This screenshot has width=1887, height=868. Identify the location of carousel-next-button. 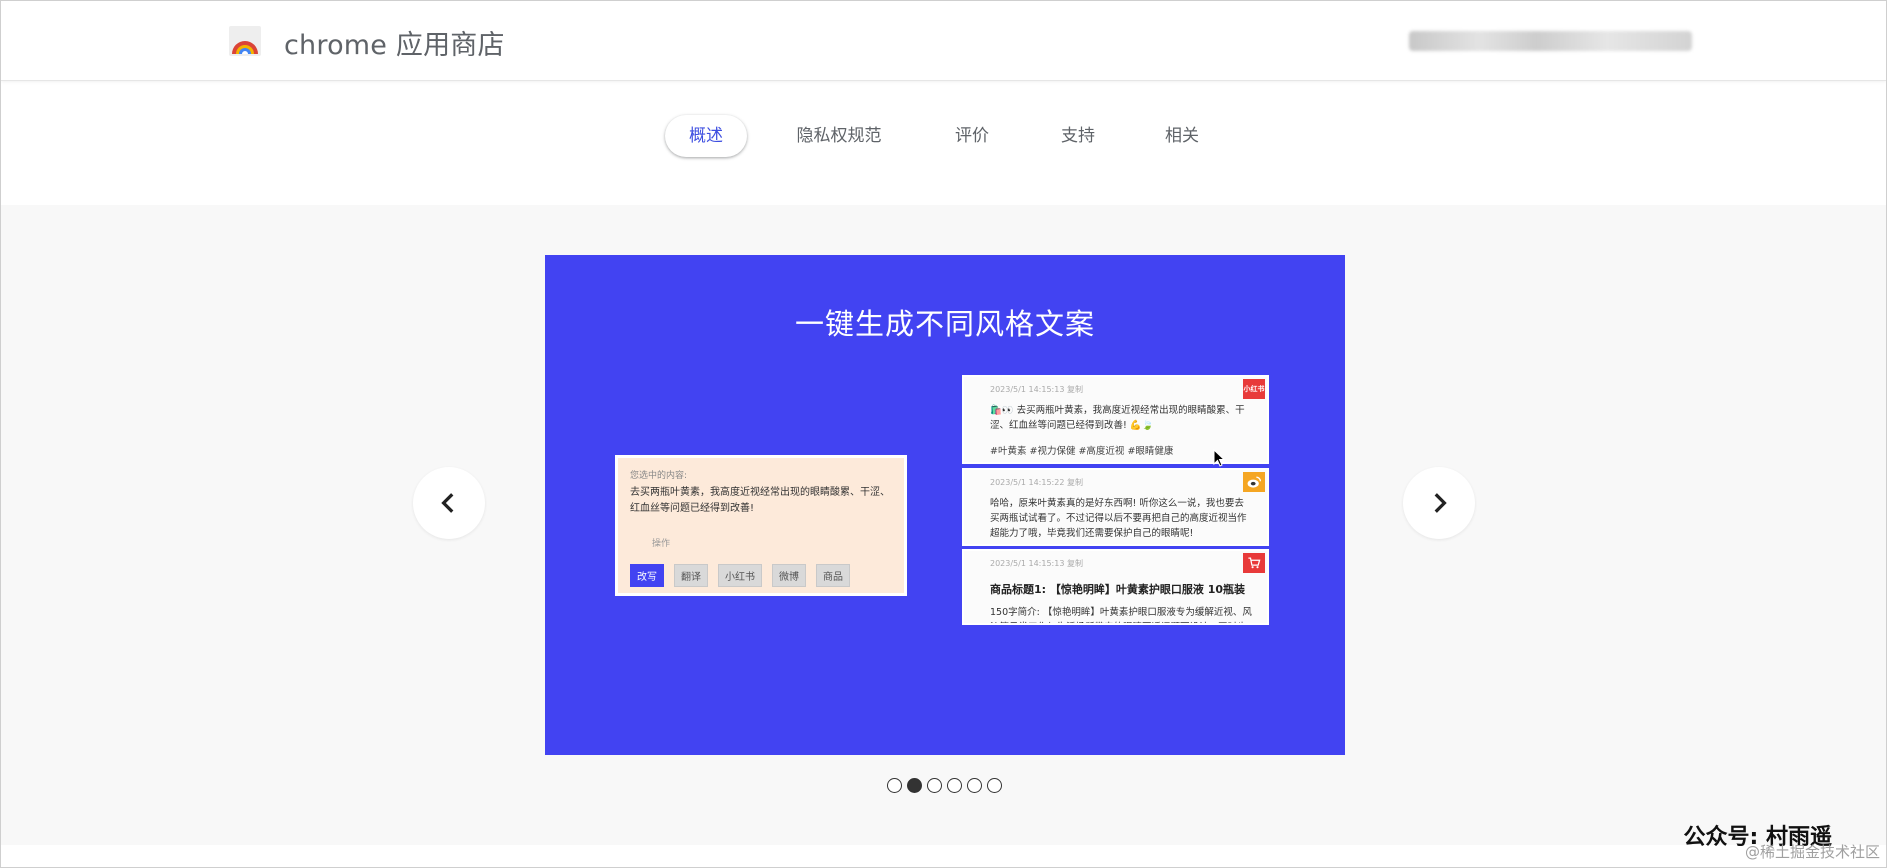
(1439, 503).